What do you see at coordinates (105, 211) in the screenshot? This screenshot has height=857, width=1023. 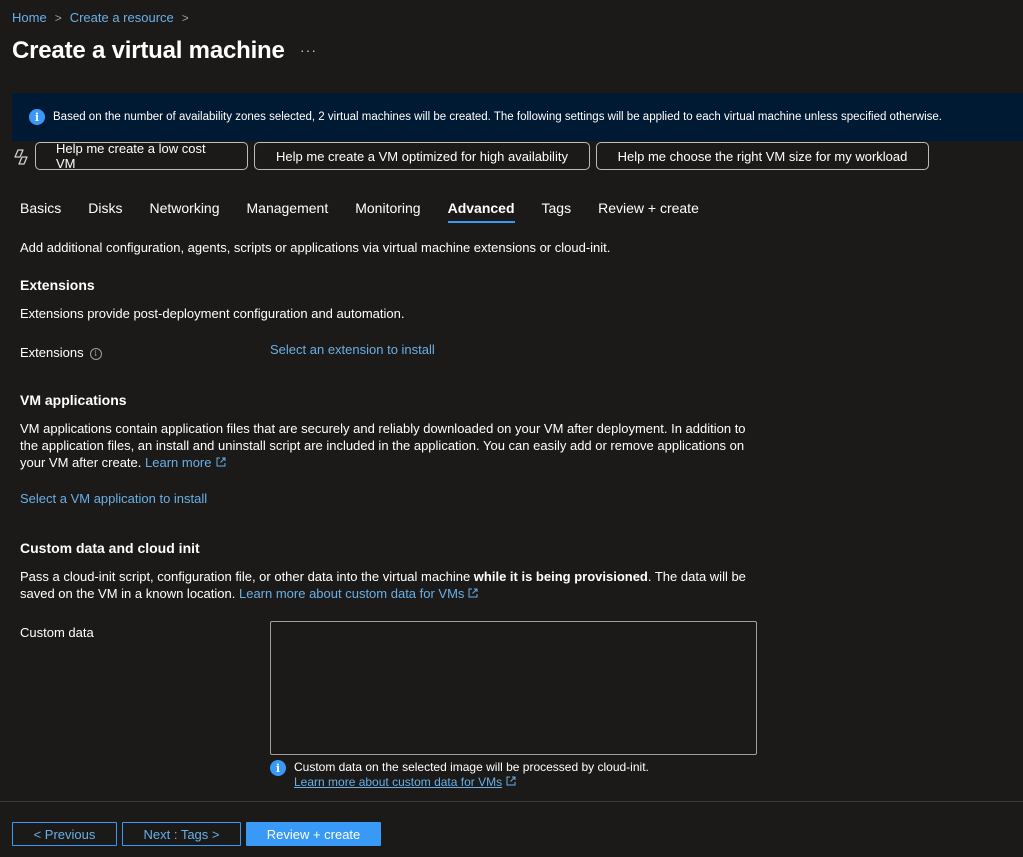 I see `tab-disks: Disks` at bounding box center [105, 211].